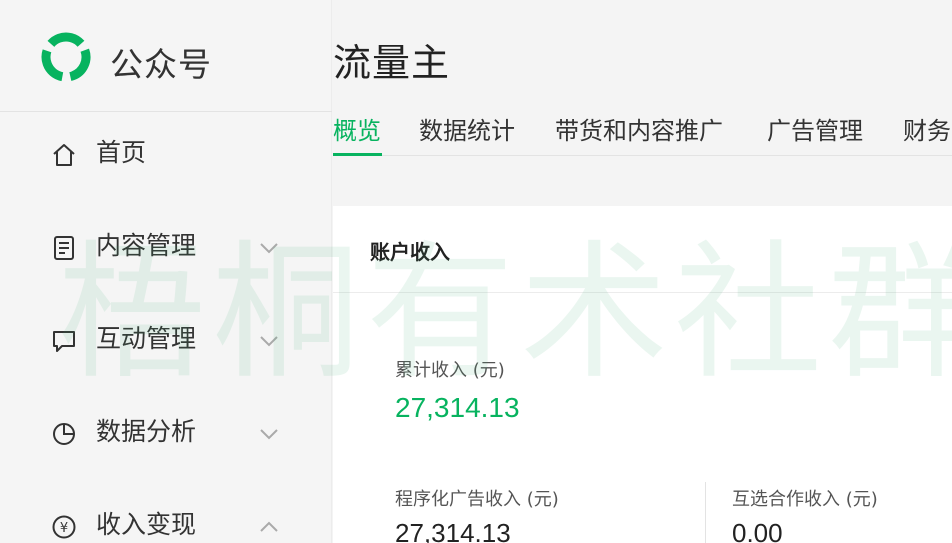 This screenshot has width=952, height=543. Describe the element at coordinates (357, 131) in the screenshot. I see `tab-overview: 概览` at that location.